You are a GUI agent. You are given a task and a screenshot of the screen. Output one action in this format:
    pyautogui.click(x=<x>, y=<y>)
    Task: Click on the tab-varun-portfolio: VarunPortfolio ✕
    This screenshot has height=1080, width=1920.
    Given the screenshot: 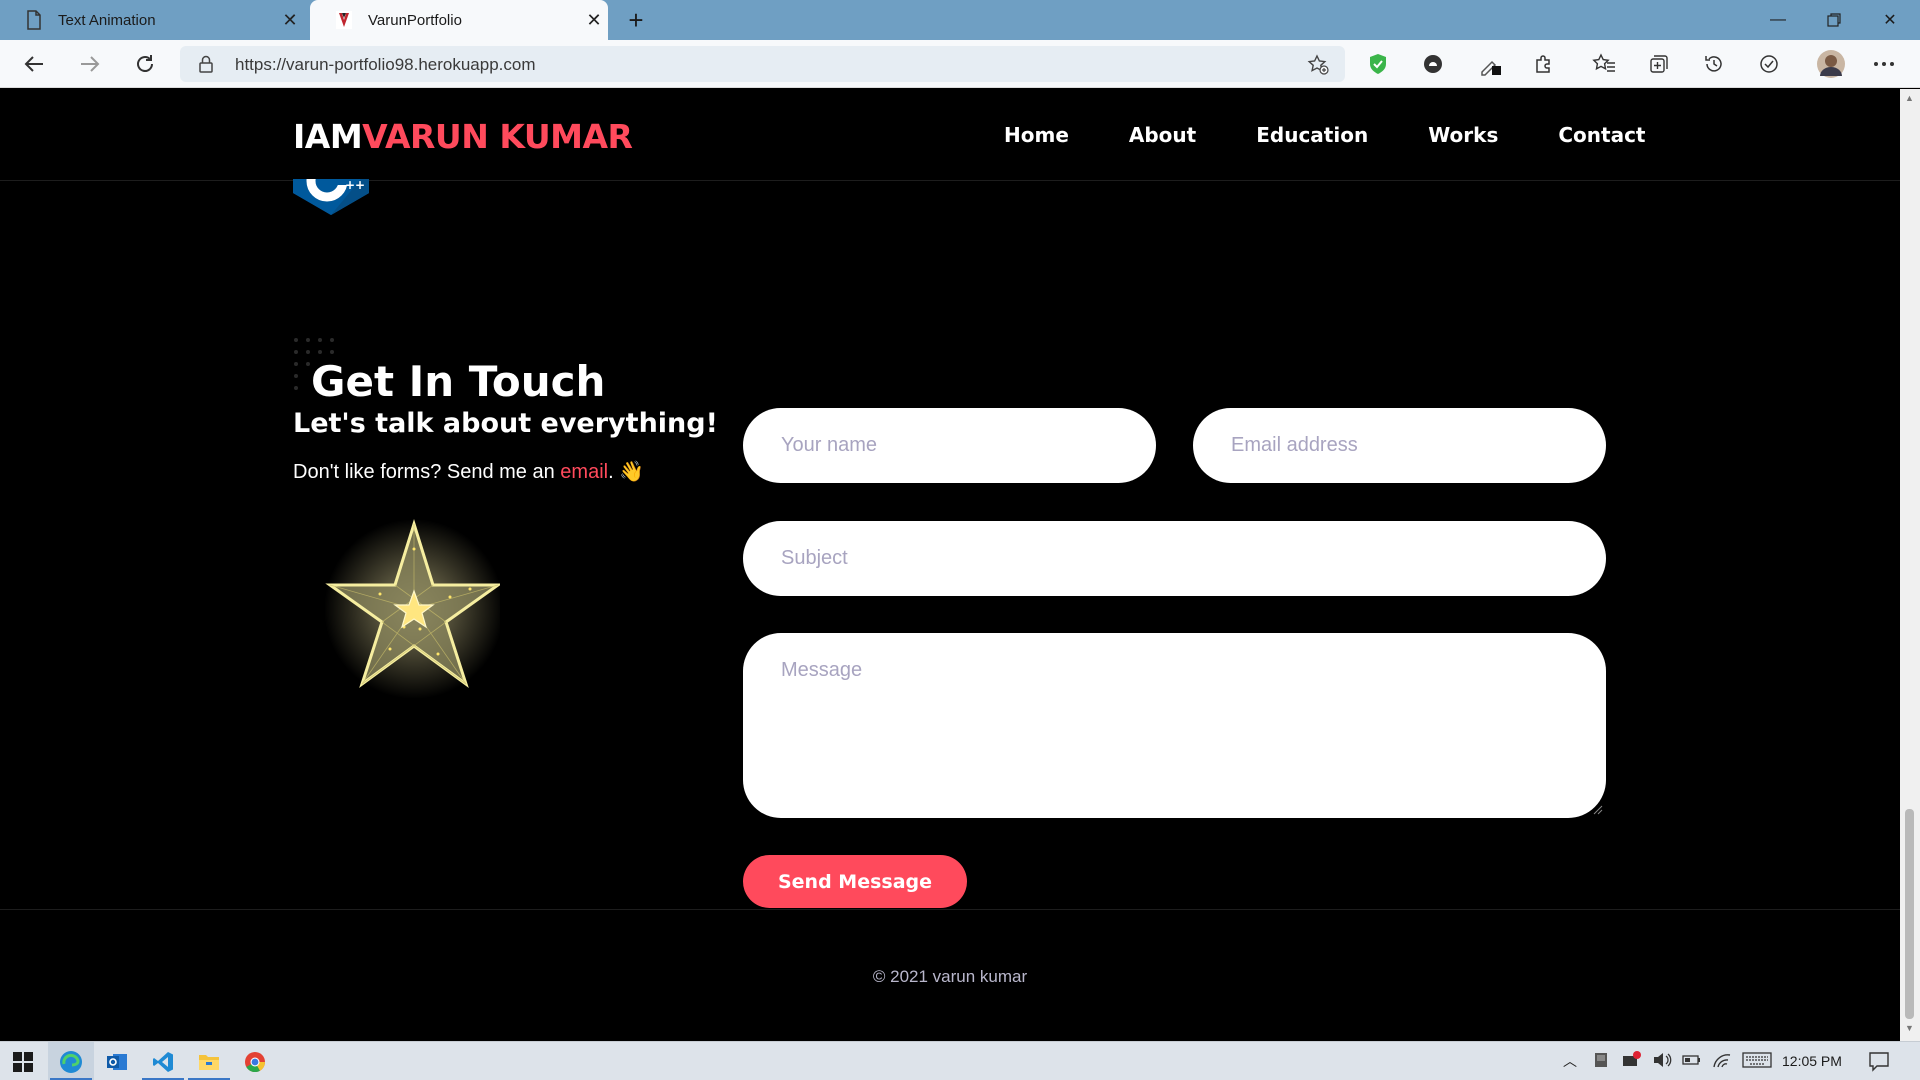 What is the action you would take?
    pyautogui.click(x=459, y=20)
    